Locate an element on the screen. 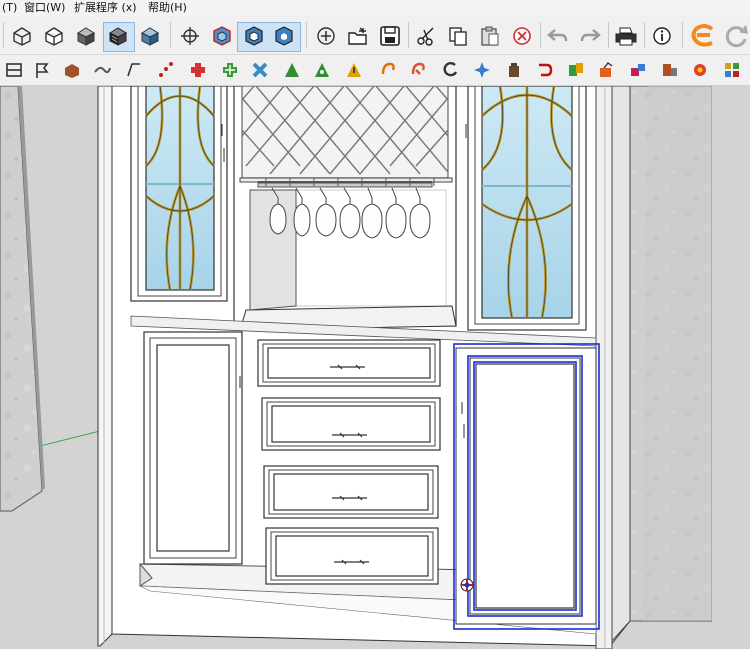 The height and width of the screenshot is (649, 750). save-icon is located at coordinates (390, 36).